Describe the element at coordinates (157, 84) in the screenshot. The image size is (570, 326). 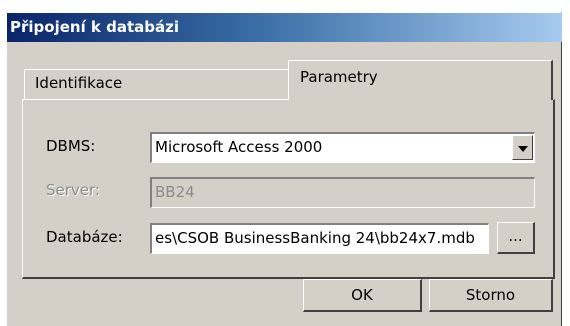
I see `tab-identifikace: Identifikace` at that location.